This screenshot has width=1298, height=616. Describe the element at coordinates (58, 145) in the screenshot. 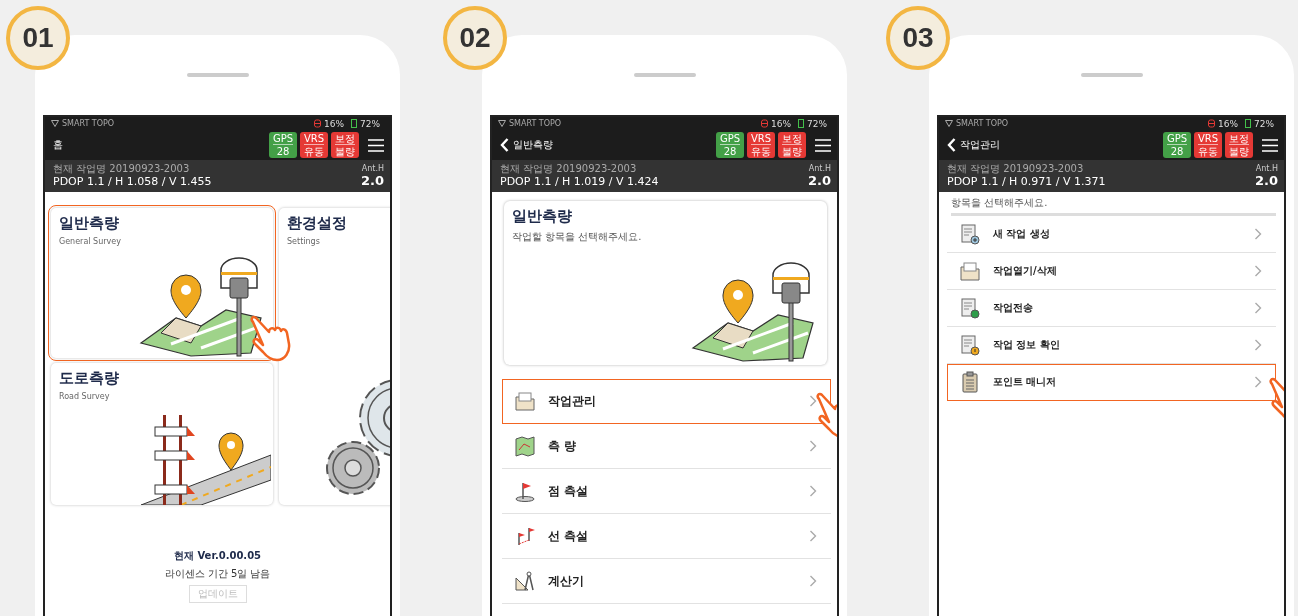

I see `screen-title: 홈` at that location.